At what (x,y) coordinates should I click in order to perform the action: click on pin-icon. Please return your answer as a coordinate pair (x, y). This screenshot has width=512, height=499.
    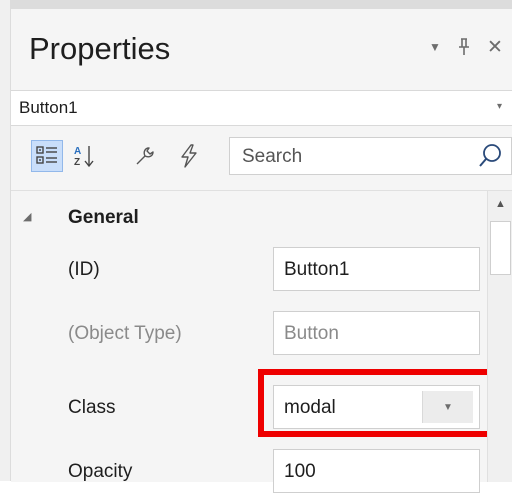
    Looking at the image, I should click on (464, 47).